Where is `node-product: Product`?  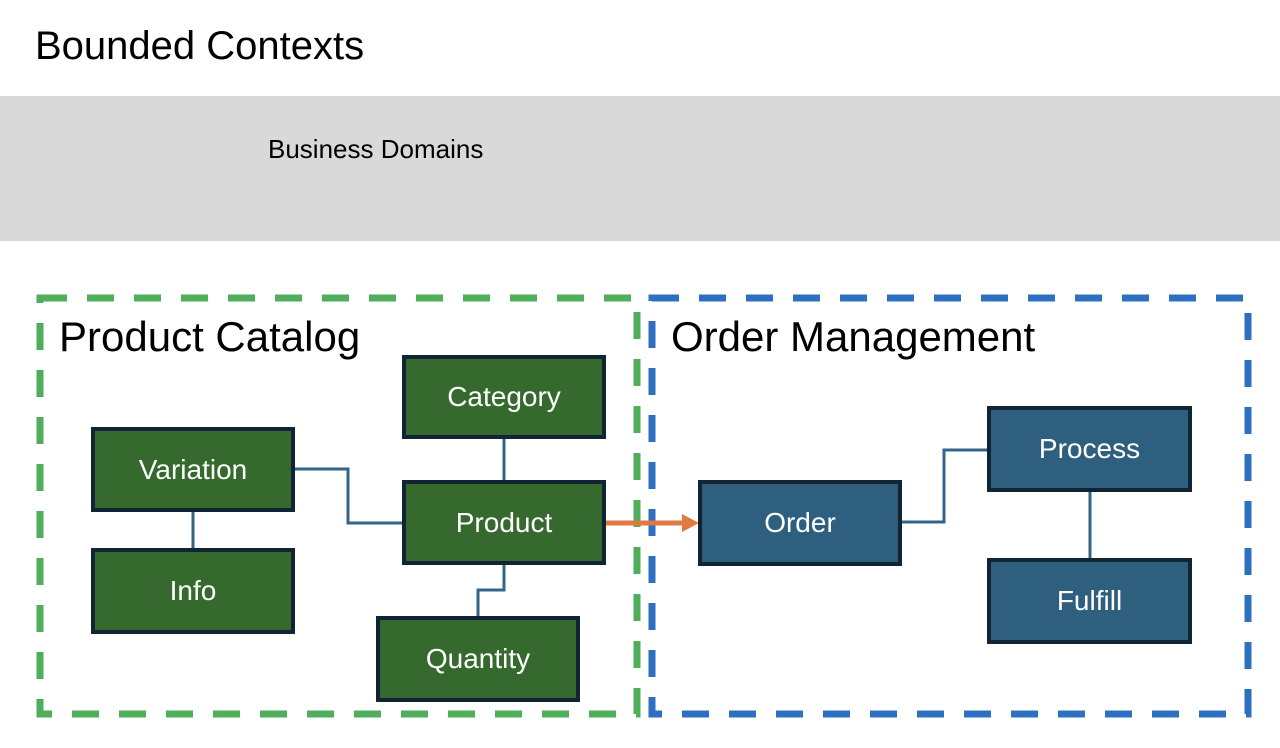
node-product: Product is located at coordinates (504, 522).